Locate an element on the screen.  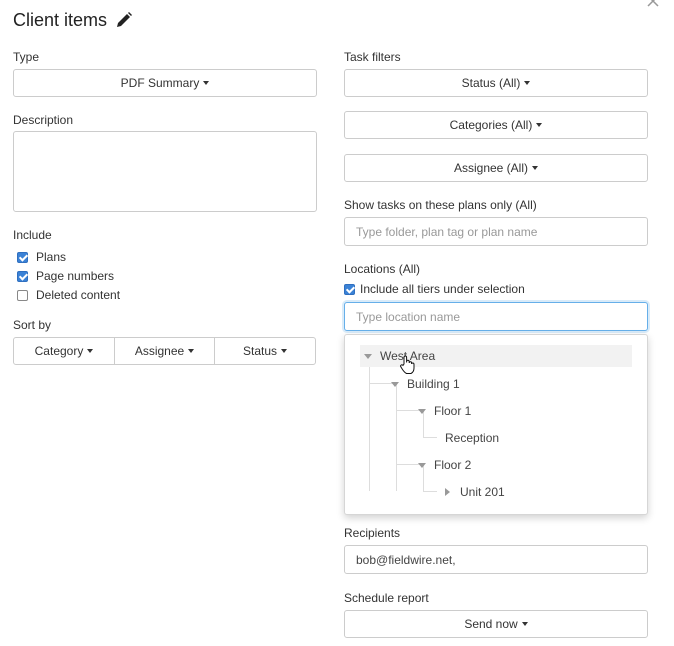
categories-filter-value: Categories (All) is located at coordinates (491, 125).